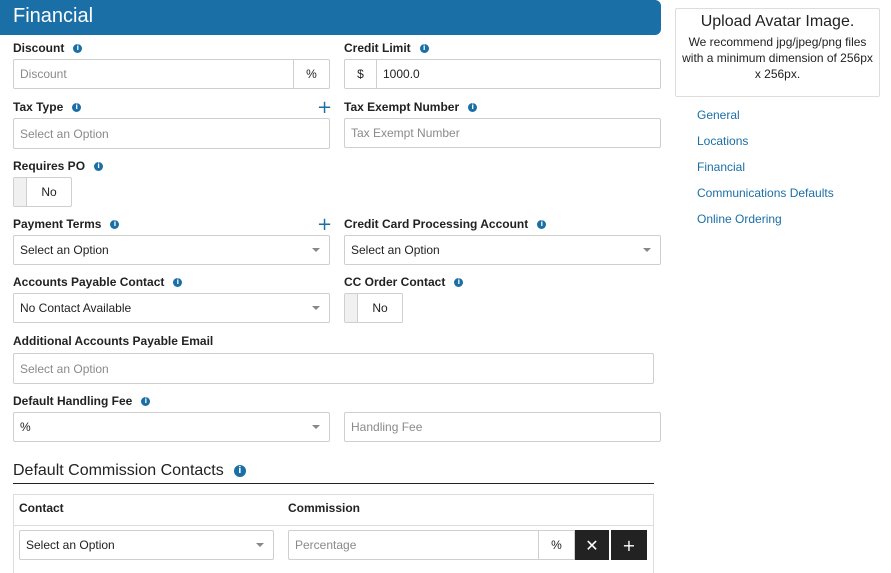 Image resolution: width=891 pixels, height=573 pixels. Describe the element at coordinates (153, 74) in the screenshot. I see `discount-input: Discount` at that location.